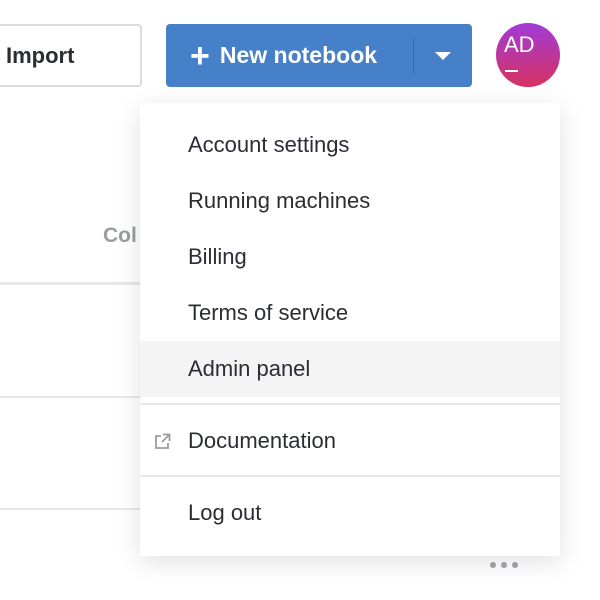 This screenshot has width=600, height=600. What do you see at coordinates (40, 55) in the screenshot?
I see `import-label: Import` at bounding box center [40, 55].